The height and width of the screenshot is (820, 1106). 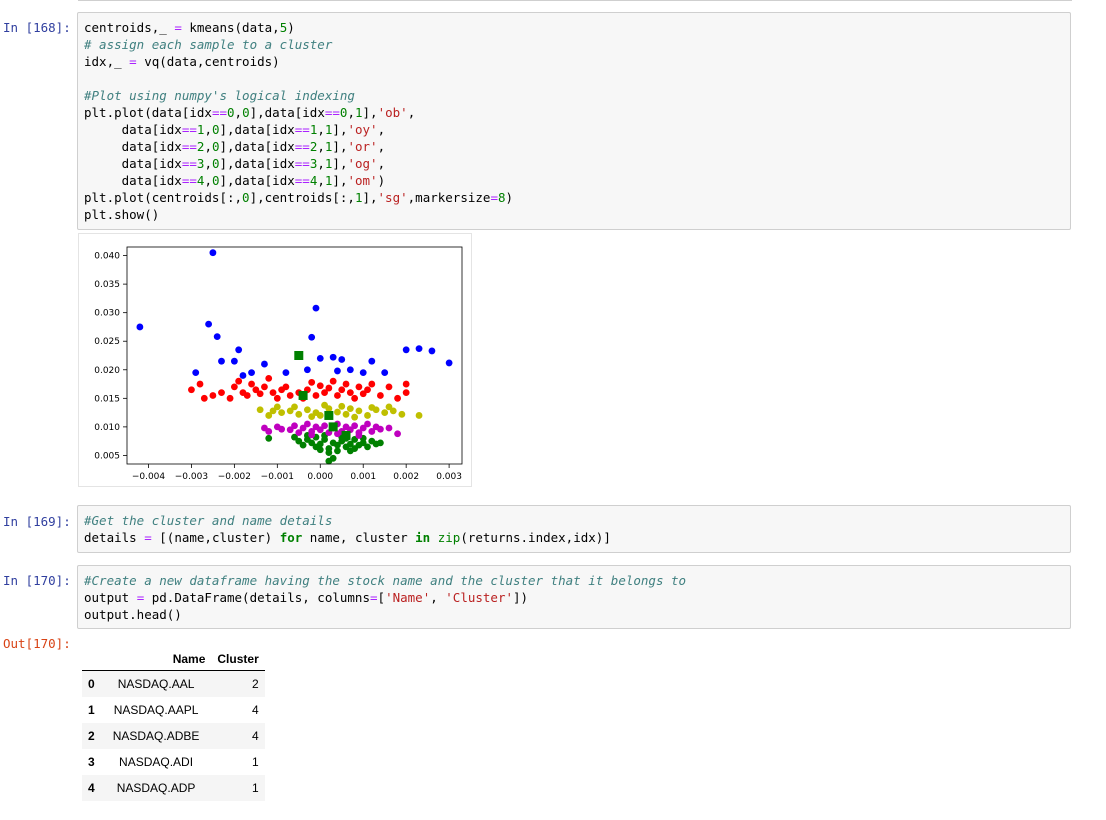 I want to click on row-index: 3, so click(x=91, y=762).